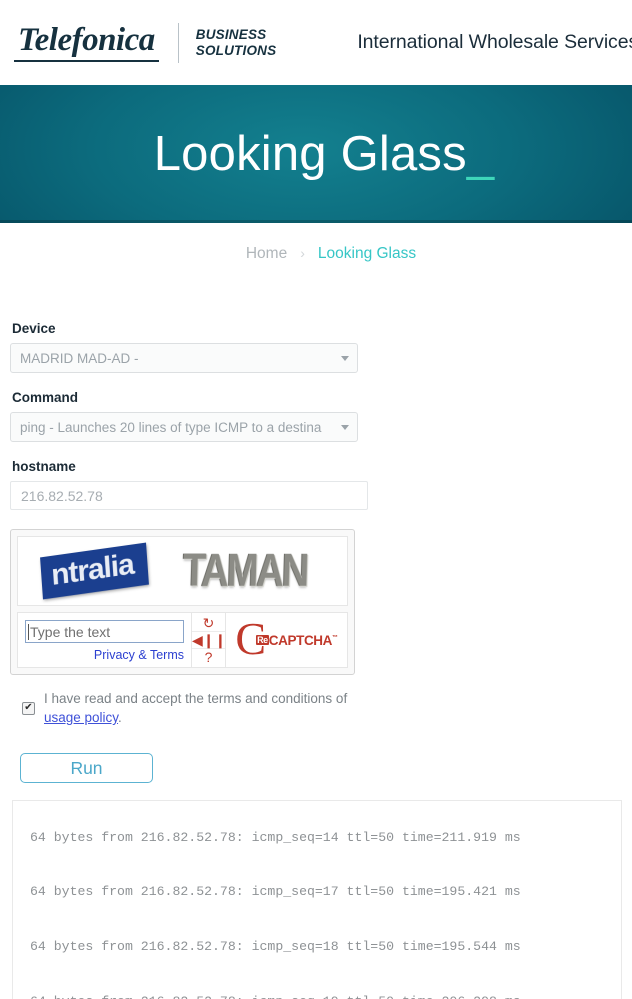  I want to click on trademark-icon: ™, so click(335, 637).